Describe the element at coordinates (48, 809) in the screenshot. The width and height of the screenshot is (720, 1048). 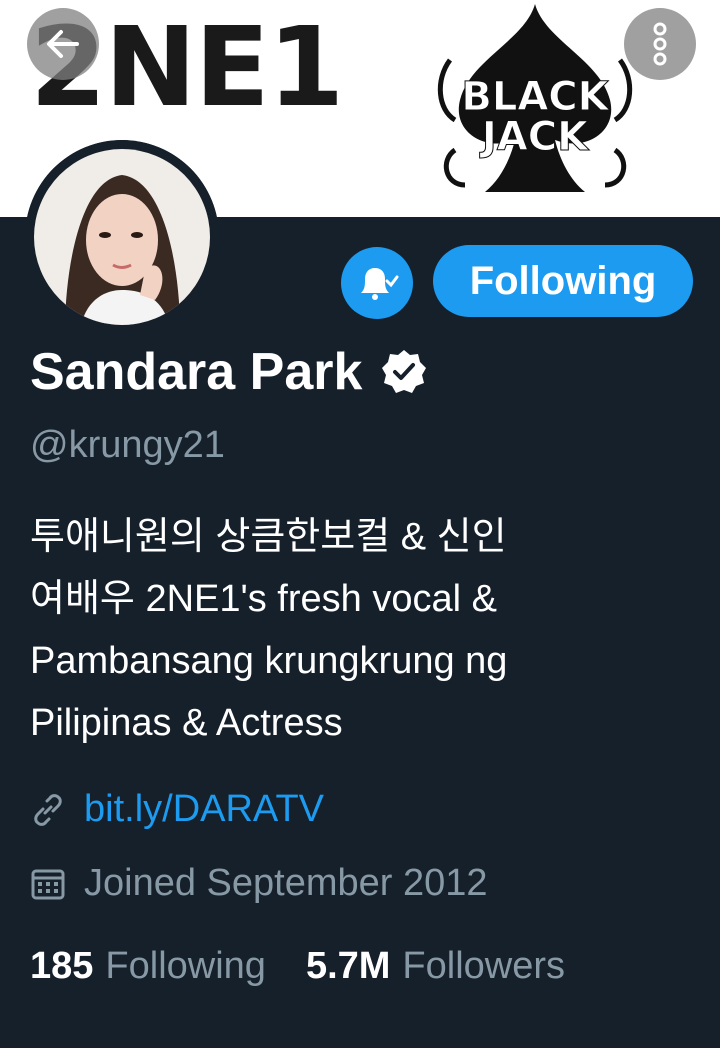
I see `link-icon` at that location.